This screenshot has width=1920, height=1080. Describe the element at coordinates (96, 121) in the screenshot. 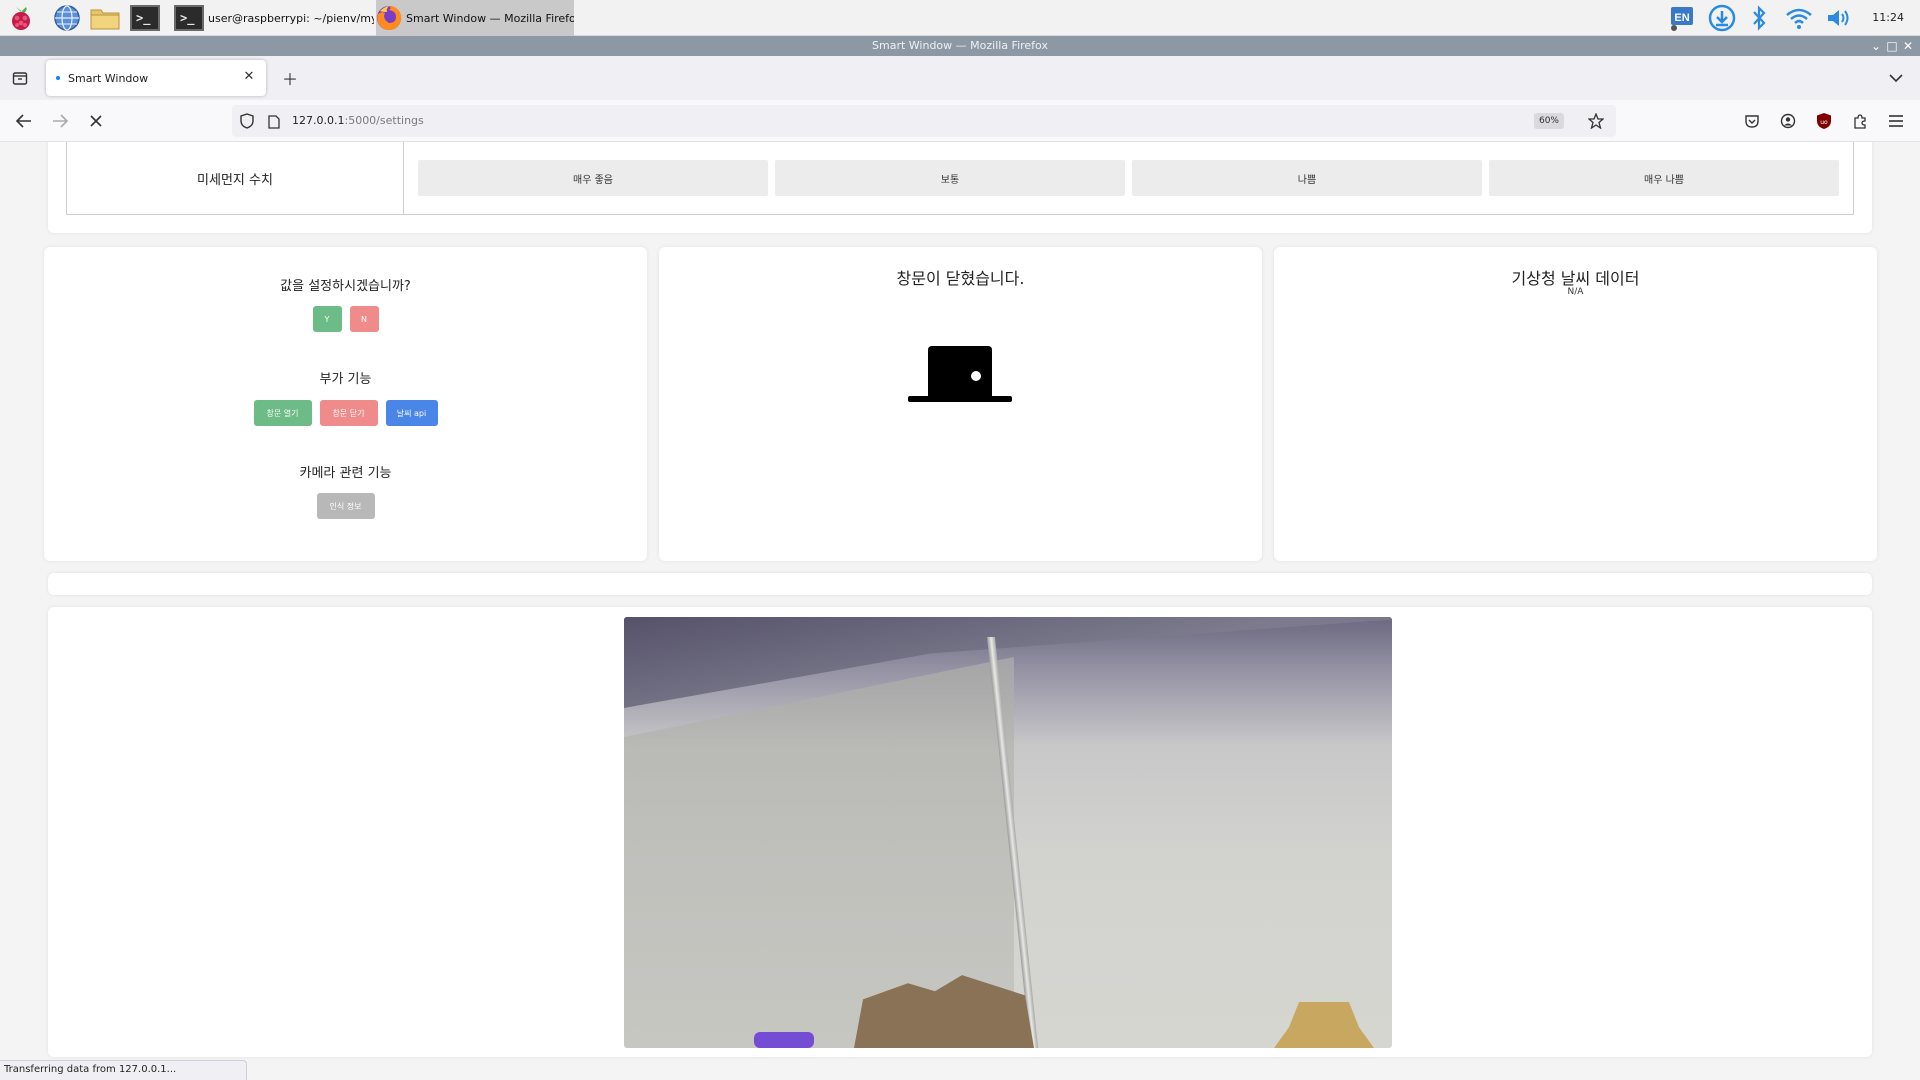

I see `stop-loading-icon` at that location.